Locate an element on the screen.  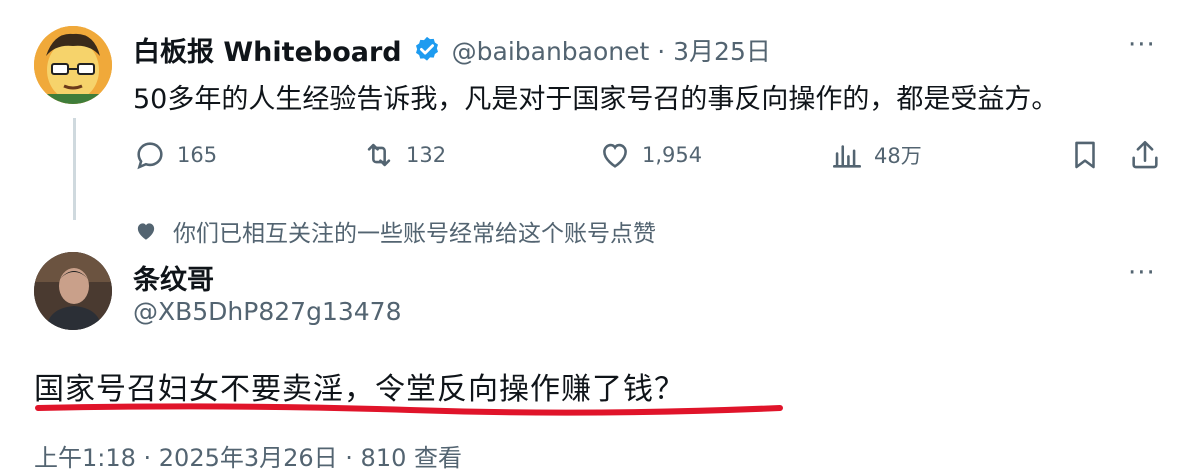
more-options-icon: ··· is located at coordinates (1142, 45).